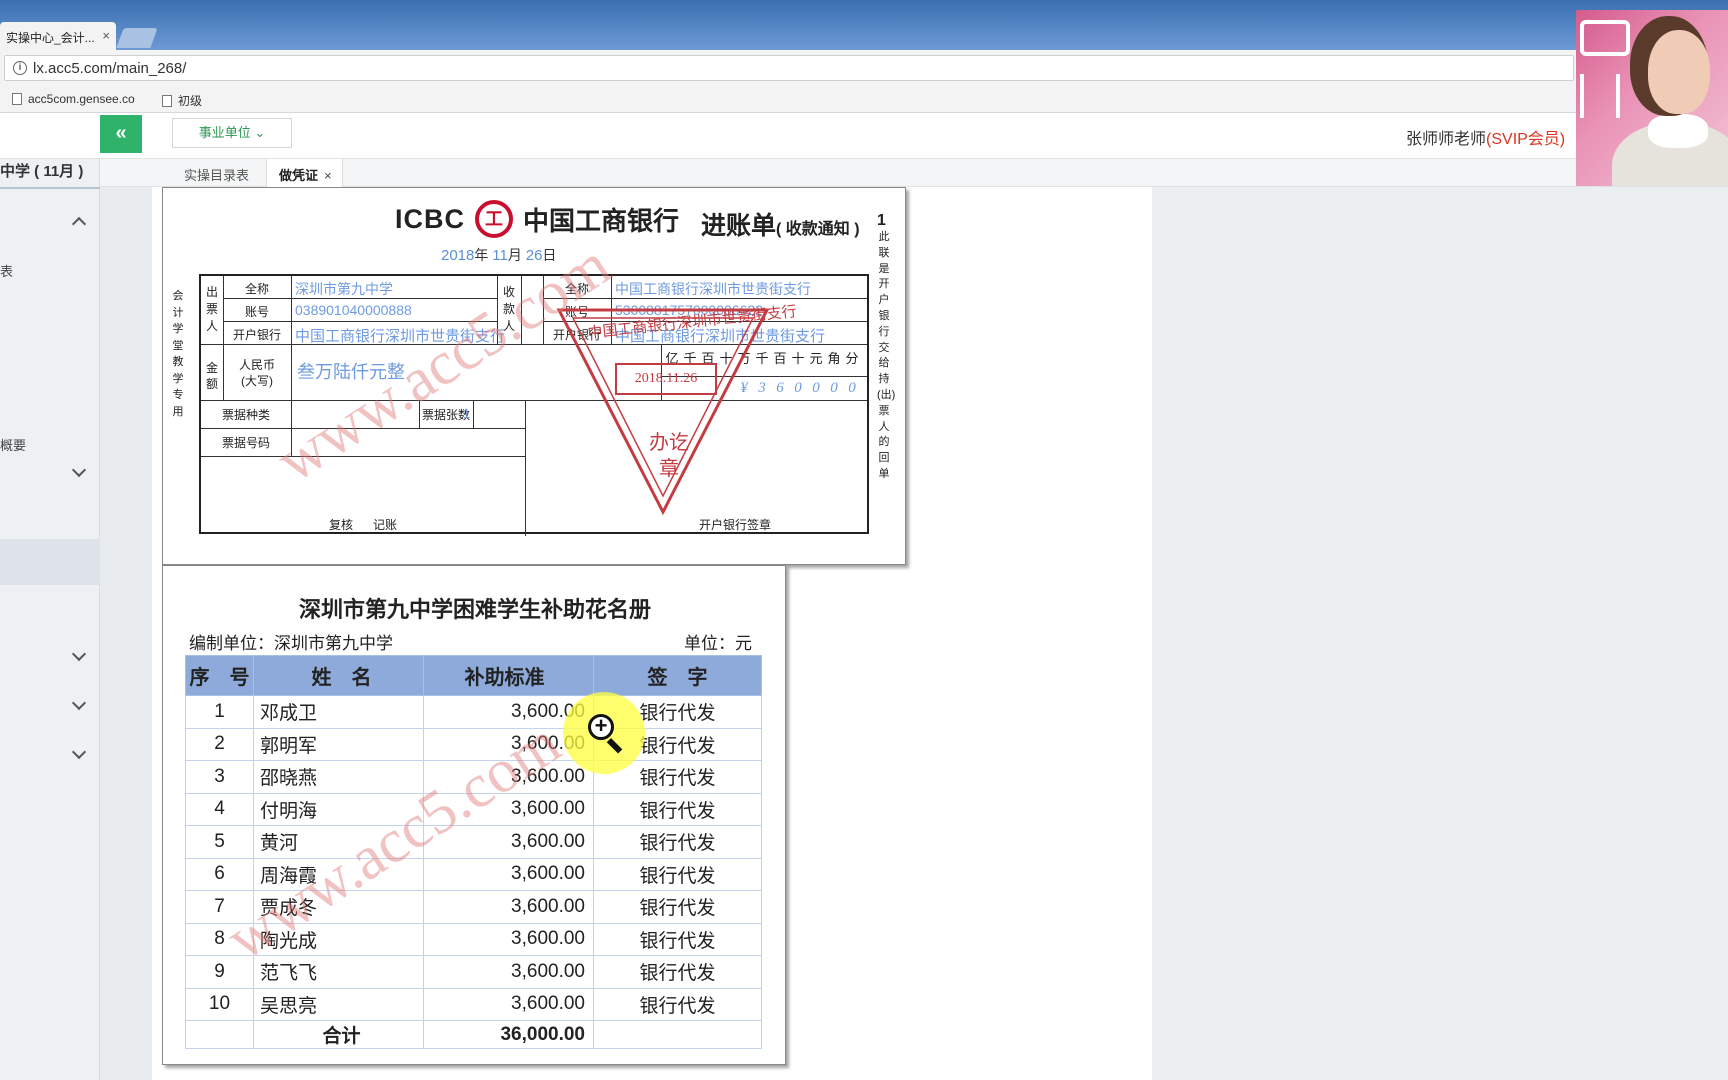  Describe the element at coordinates (864, 136) in the screenshot. I see `app-header: « 事业单位 ⌄ 张师师老师(SVIP会员)` at that location.